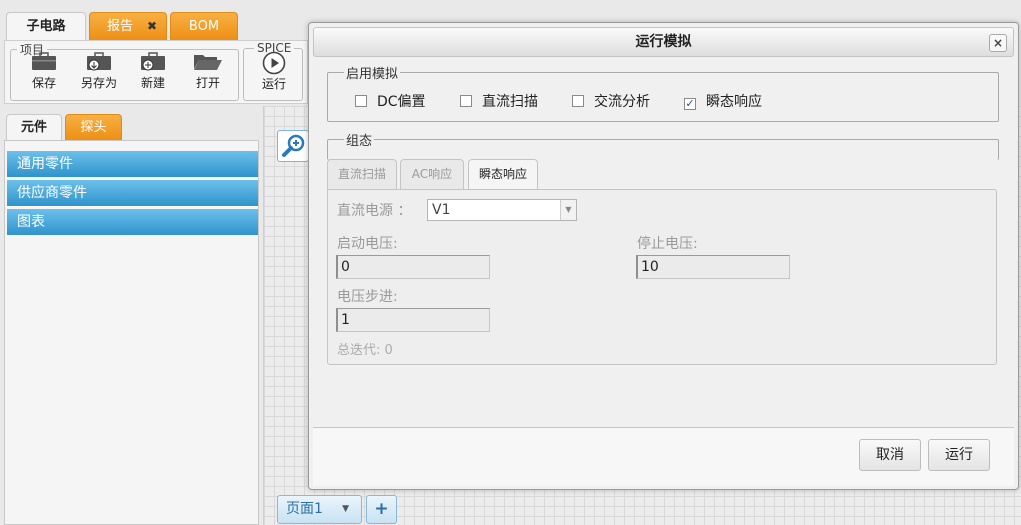 This screenshot has width=1021, height=525. I want to click on tab-dc-sweep: 直流扫描, so click(362, 174).